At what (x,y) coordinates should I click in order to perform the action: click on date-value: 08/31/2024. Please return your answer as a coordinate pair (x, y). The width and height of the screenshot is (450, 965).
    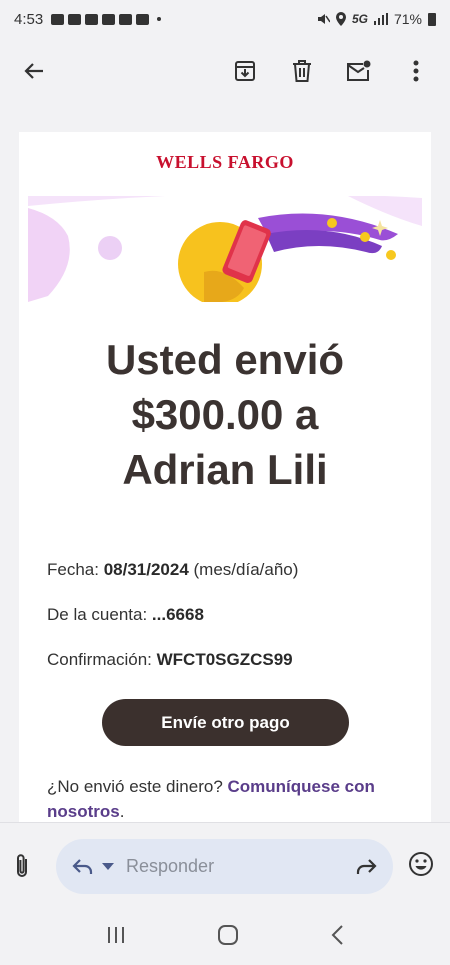
    Looking at the image, I should click on (146, 569).